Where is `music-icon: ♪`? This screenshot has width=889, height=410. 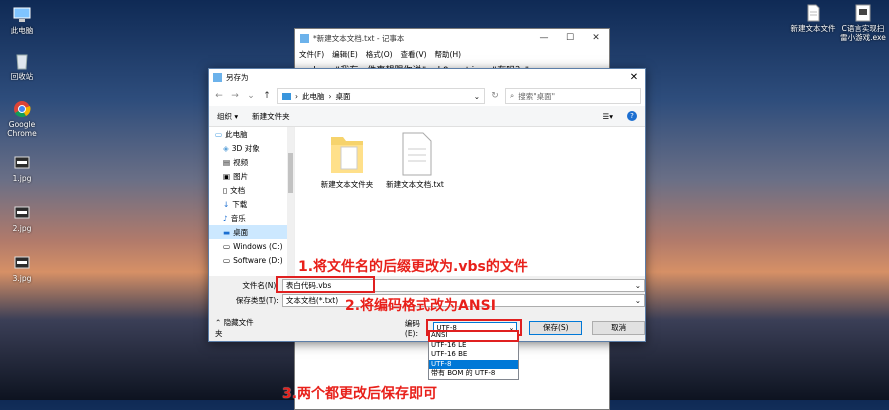 music-icon: ♪ is located at coordinates (225, 218).